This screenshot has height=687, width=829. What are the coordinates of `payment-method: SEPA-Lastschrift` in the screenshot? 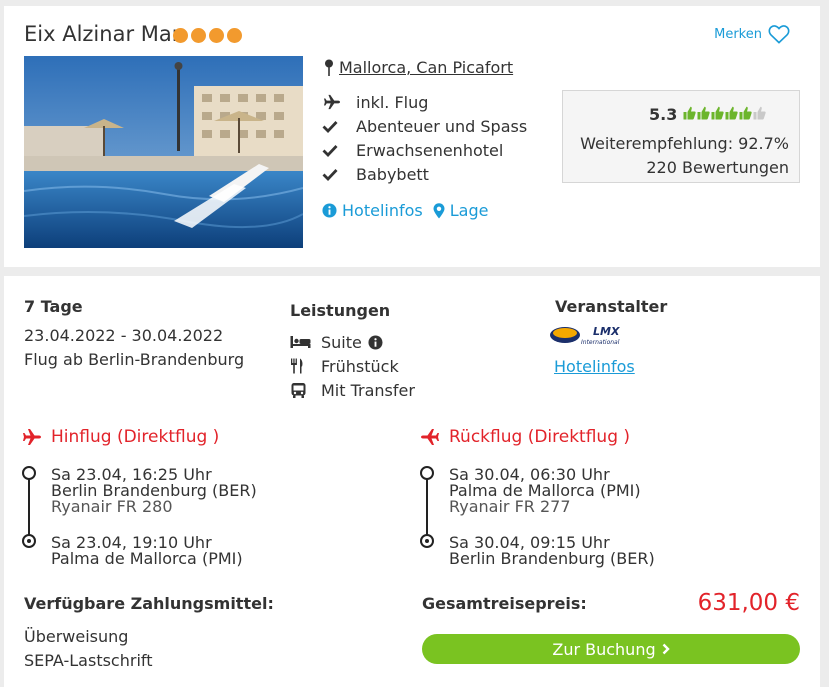 It's located at (88, 660).